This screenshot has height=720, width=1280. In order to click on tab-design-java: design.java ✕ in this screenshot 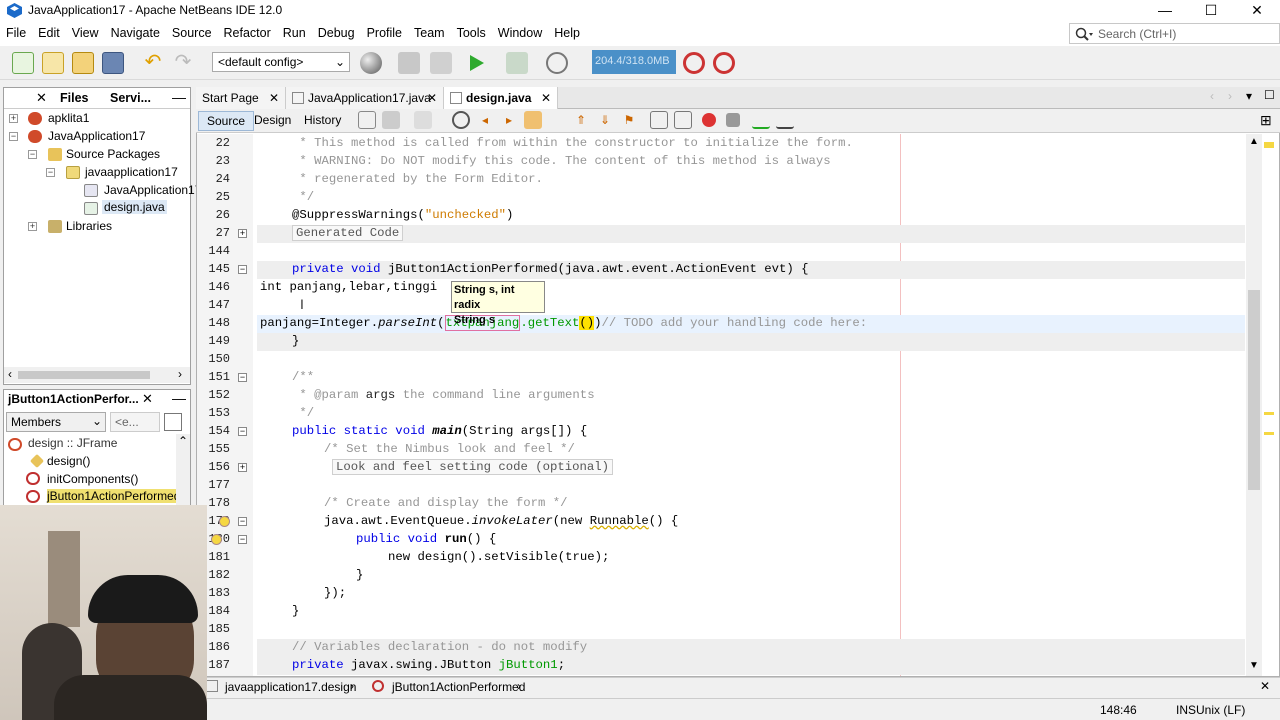, I will do `click(501, 98)`.